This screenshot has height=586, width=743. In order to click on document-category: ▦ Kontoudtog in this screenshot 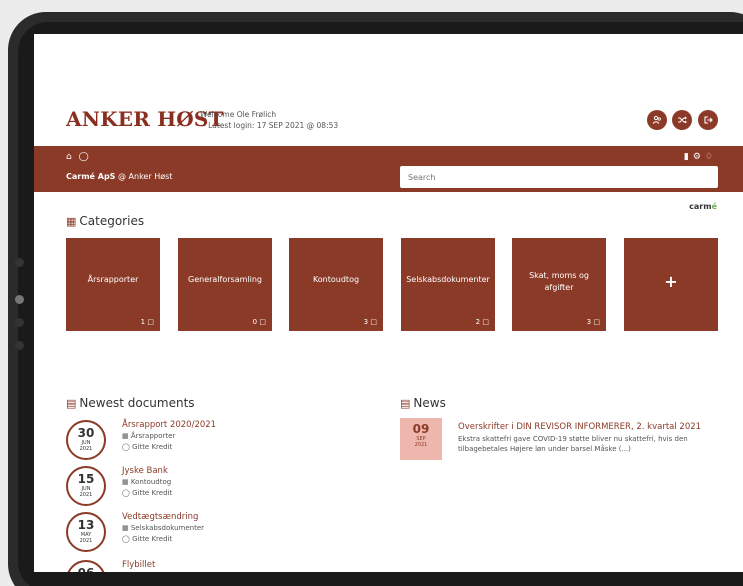, I will do `click(147, 482)`.